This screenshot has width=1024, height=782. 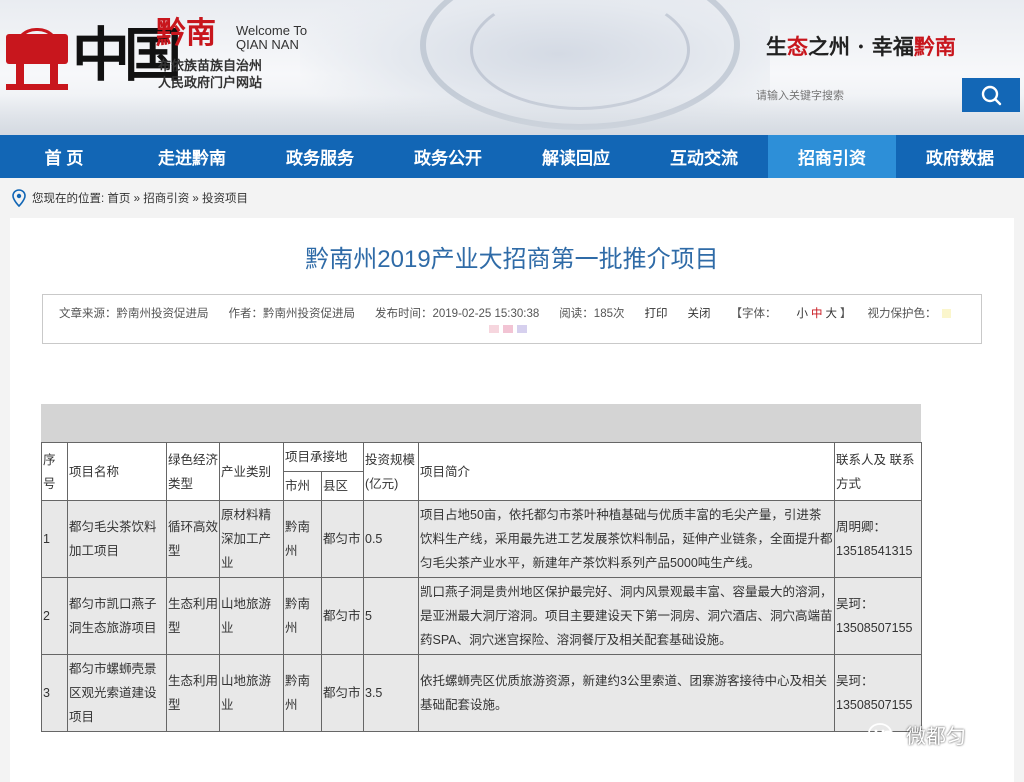 I want to click on font-size-control: 【字体：小中大】, so click(x=791, y=314).